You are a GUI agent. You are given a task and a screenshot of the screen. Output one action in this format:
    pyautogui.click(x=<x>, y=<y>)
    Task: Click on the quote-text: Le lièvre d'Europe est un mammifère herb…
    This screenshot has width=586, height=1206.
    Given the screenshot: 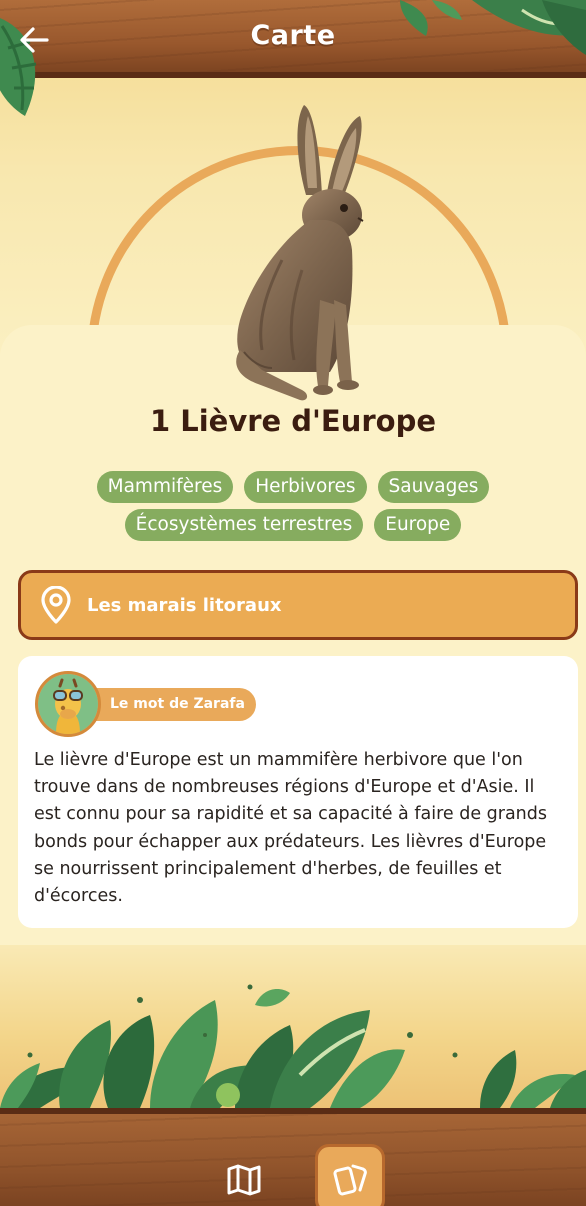 What is the action you would take?
    pyautogui.click(x=290, y=828)
    